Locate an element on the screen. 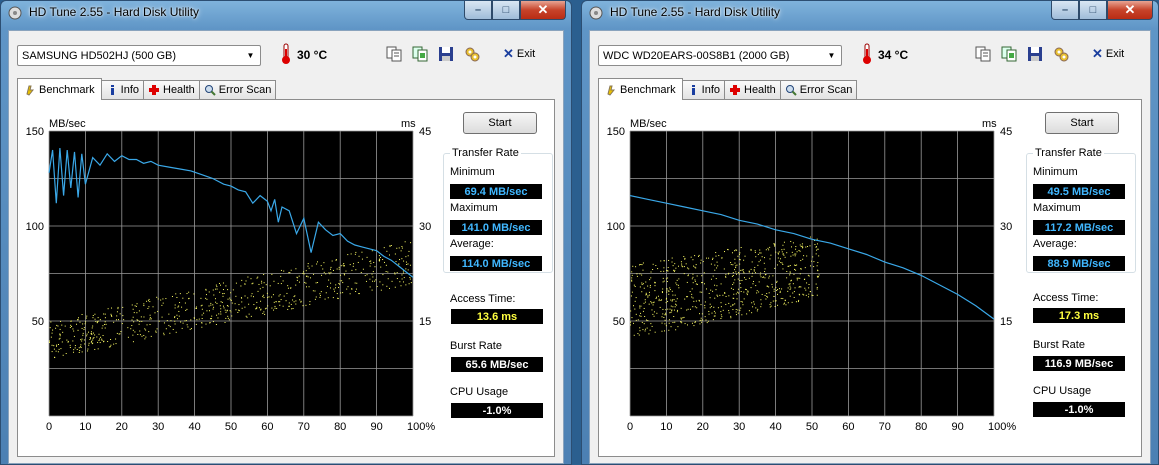 The width and height of the screenshot is (1159, 465). drive-select: WDC WD20EARS-00S8B1 (2000 GB) ▼ is located at coordinates (720, 55).